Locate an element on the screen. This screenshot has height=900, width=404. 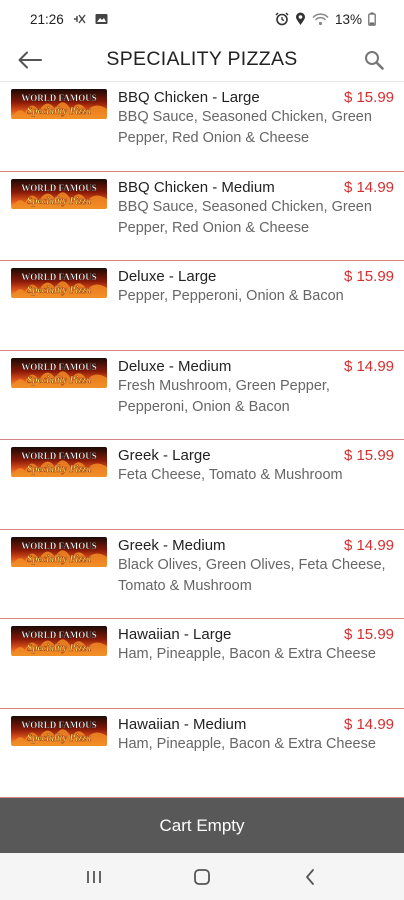
item-name: Deluxe - Medium is located at coordinates (175, 366).